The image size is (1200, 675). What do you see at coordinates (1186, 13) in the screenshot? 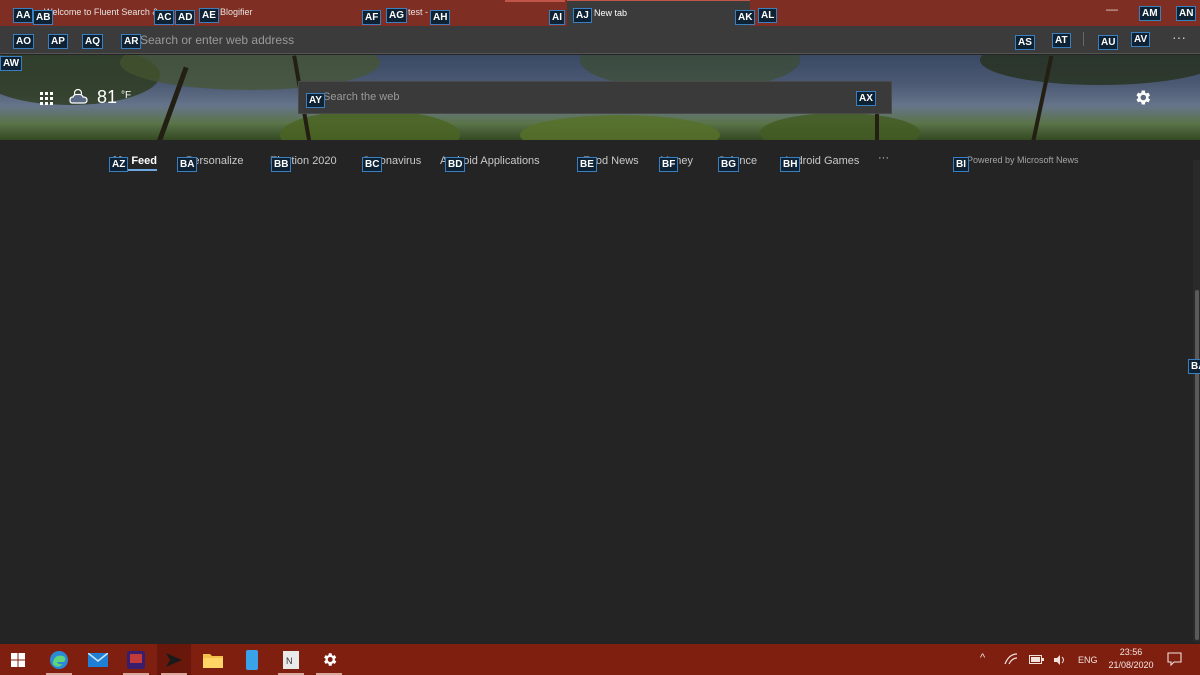
I see `hint-badge: AN` at bounding box center [1186, 13].